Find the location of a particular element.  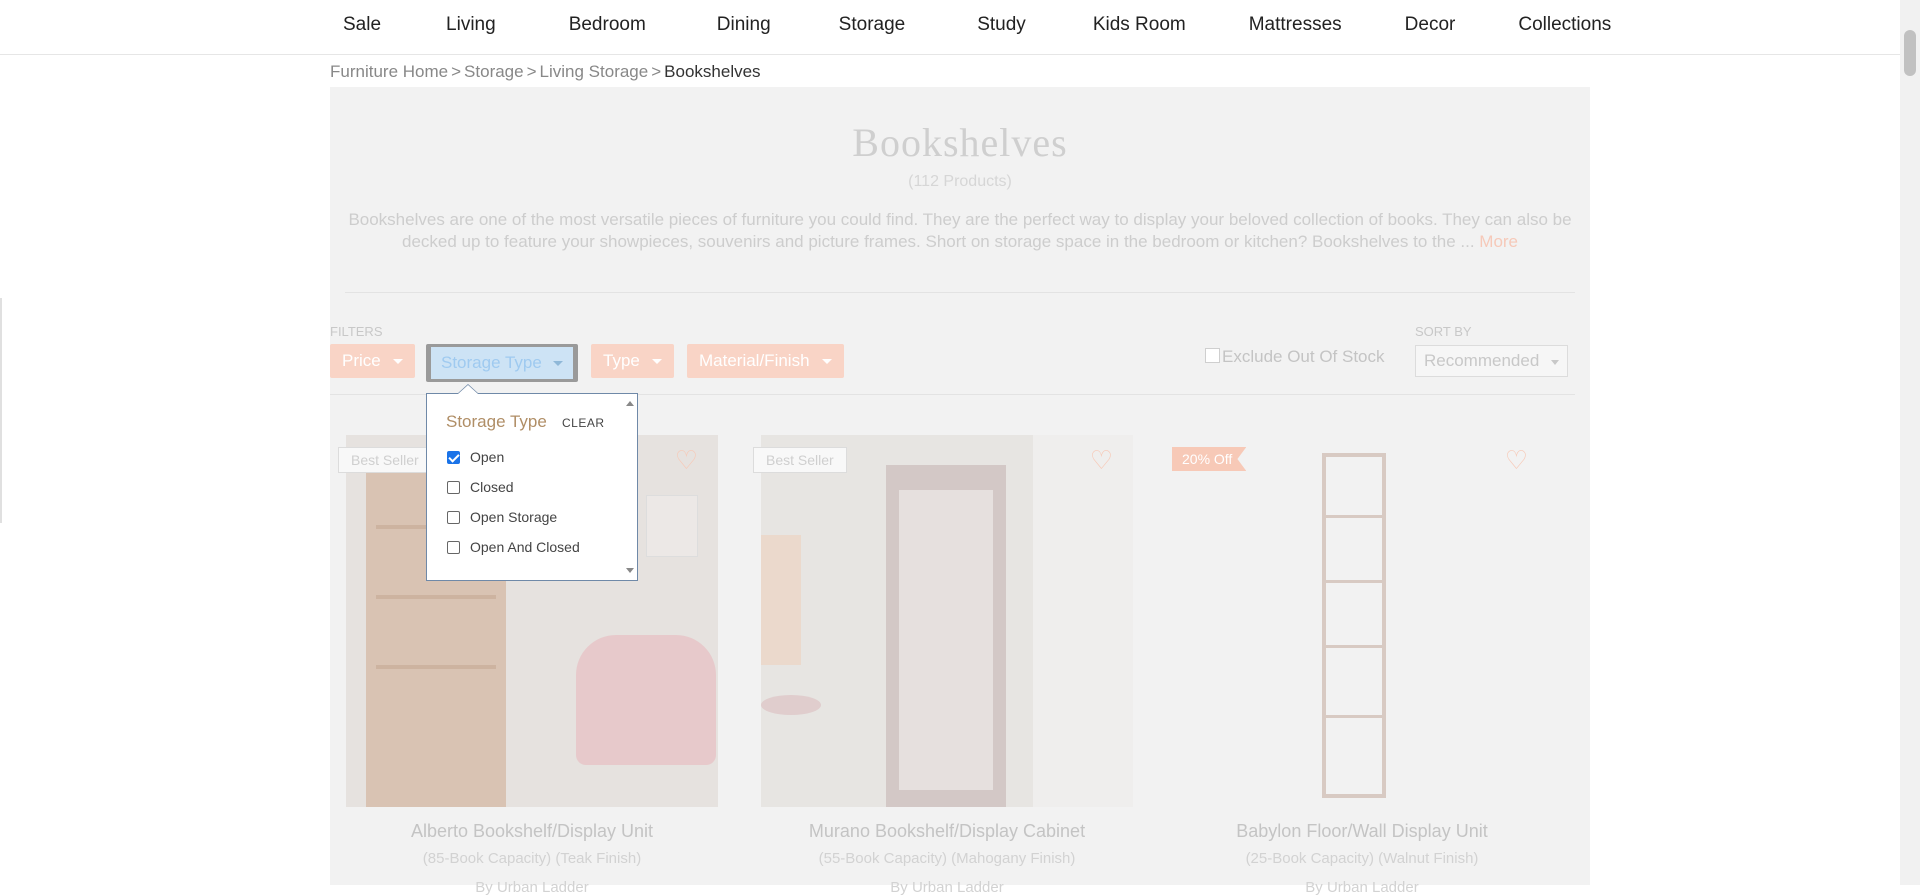

side-table-shape is located at coordinates (791, 705).